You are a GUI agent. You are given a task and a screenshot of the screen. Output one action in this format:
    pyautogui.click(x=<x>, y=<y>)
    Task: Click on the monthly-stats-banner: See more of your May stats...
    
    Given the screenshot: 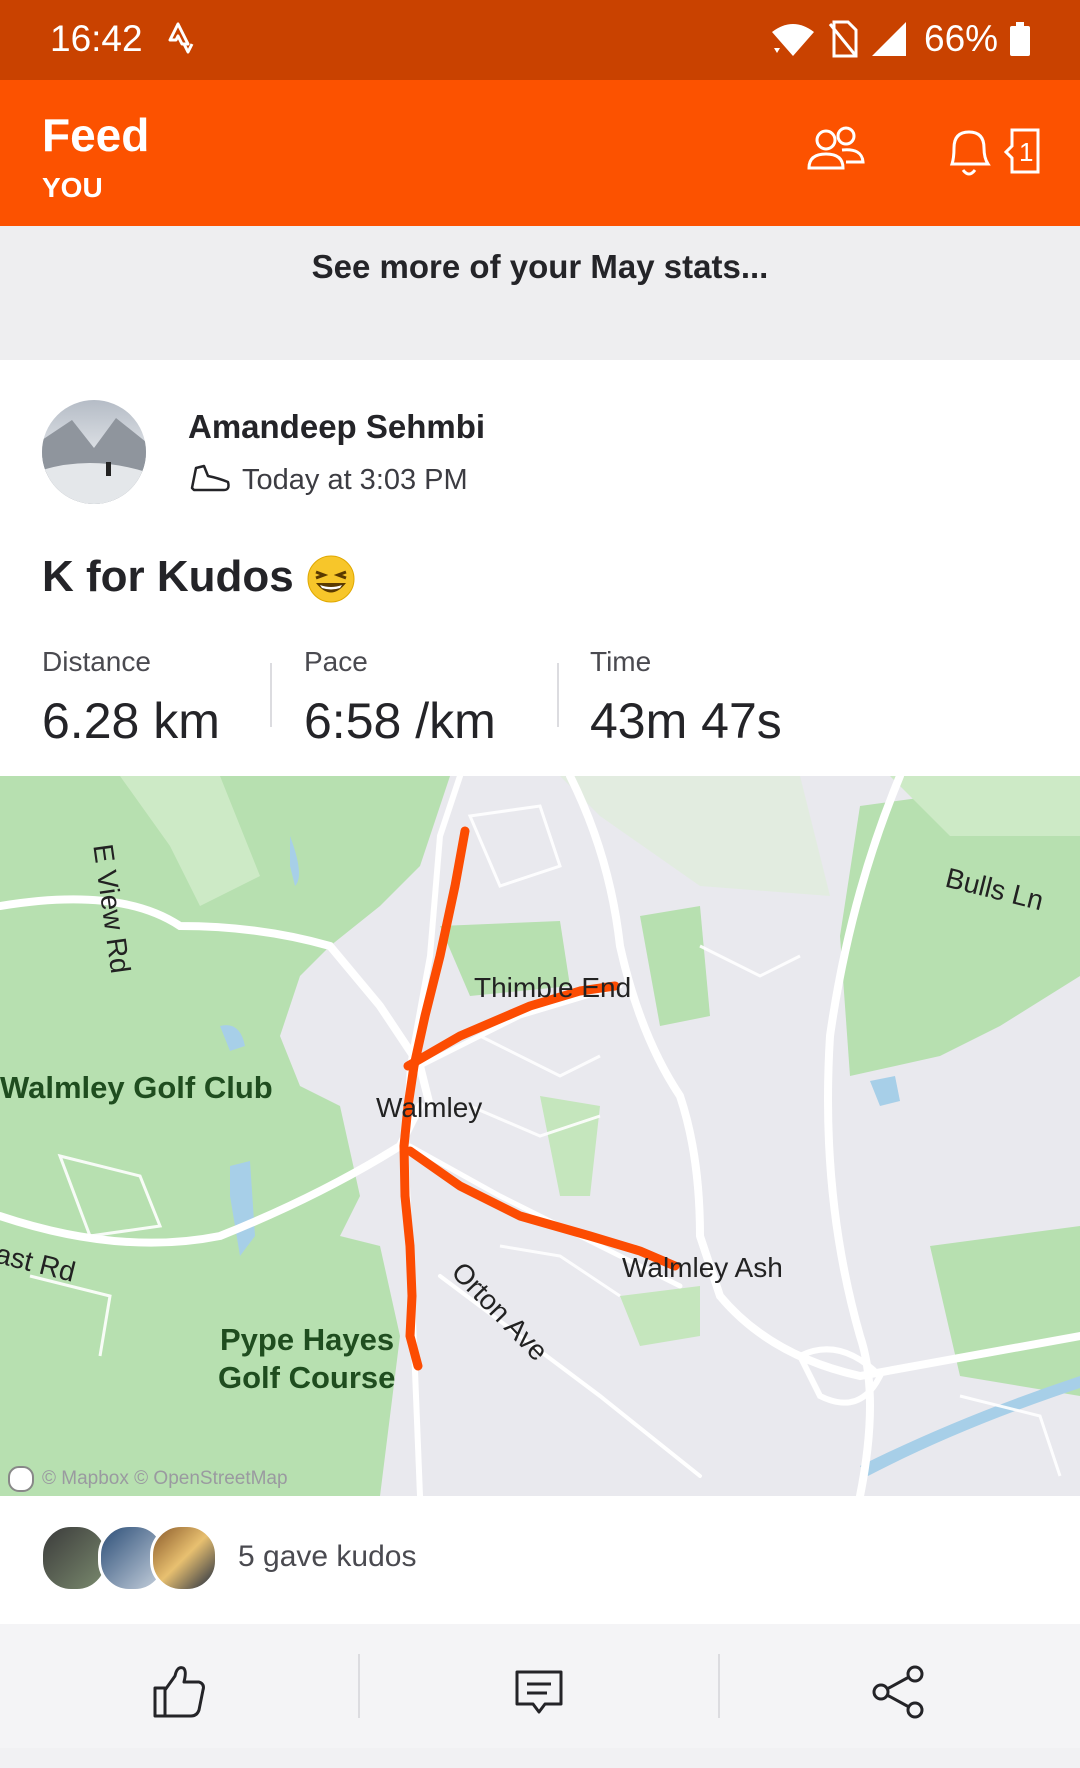 What is the action you would take?
    pyautogui.click(x=540, y=294)
    